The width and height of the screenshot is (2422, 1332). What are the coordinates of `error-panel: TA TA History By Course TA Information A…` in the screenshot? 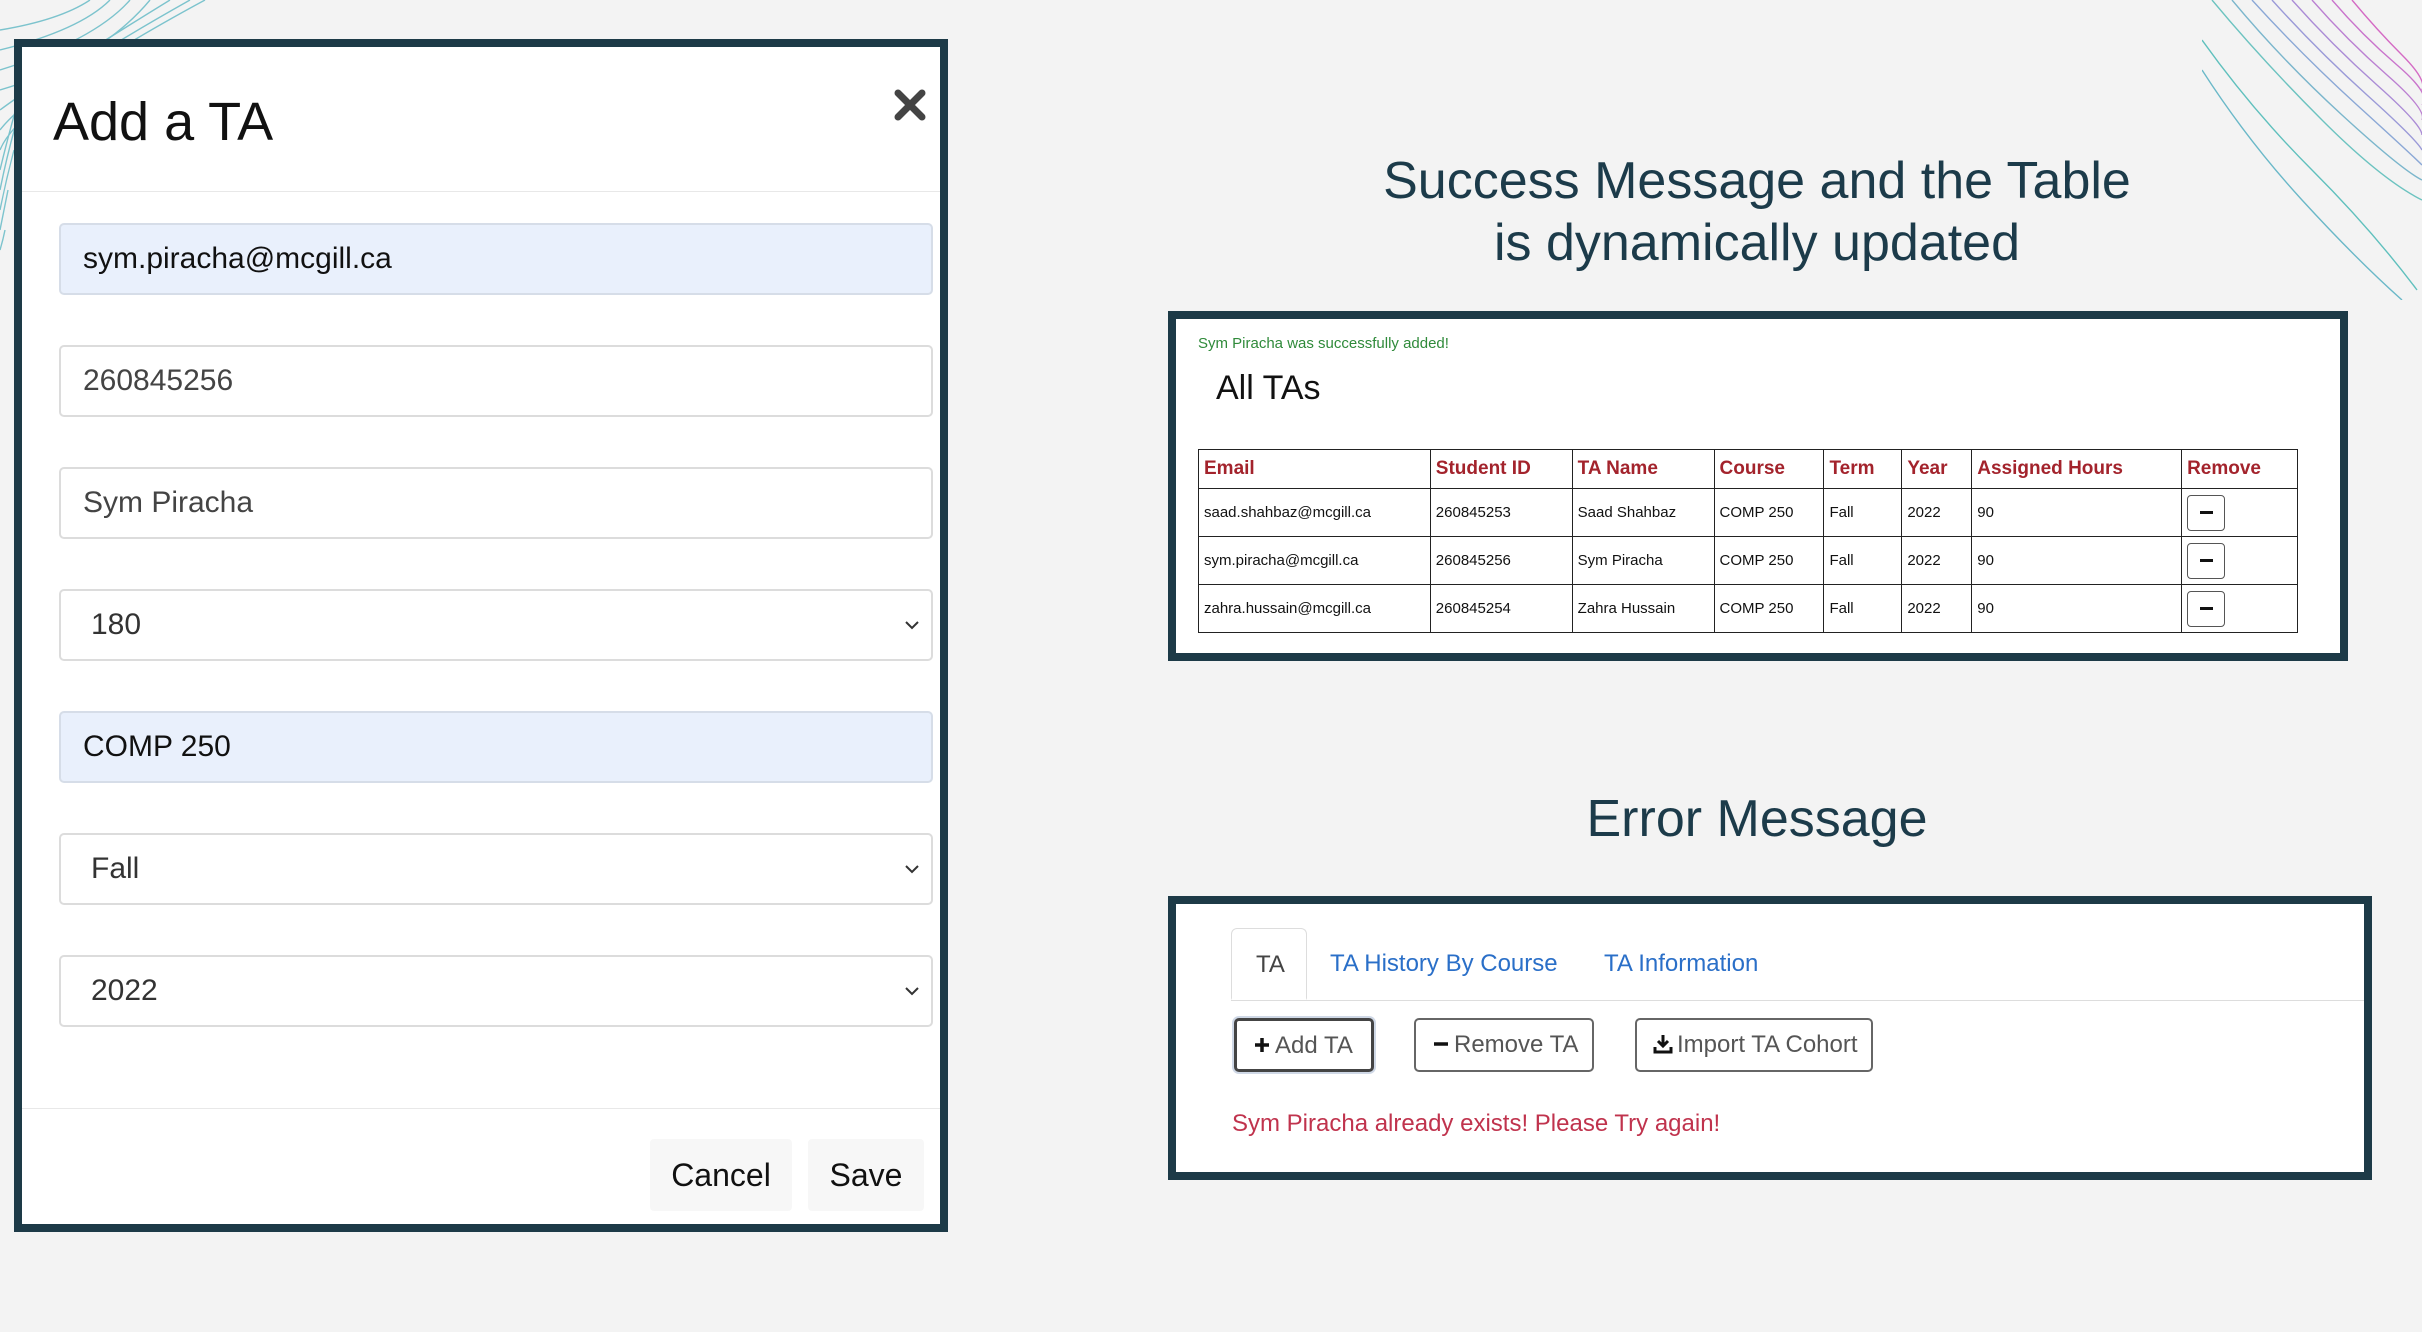 It's located at (1770, 1038).